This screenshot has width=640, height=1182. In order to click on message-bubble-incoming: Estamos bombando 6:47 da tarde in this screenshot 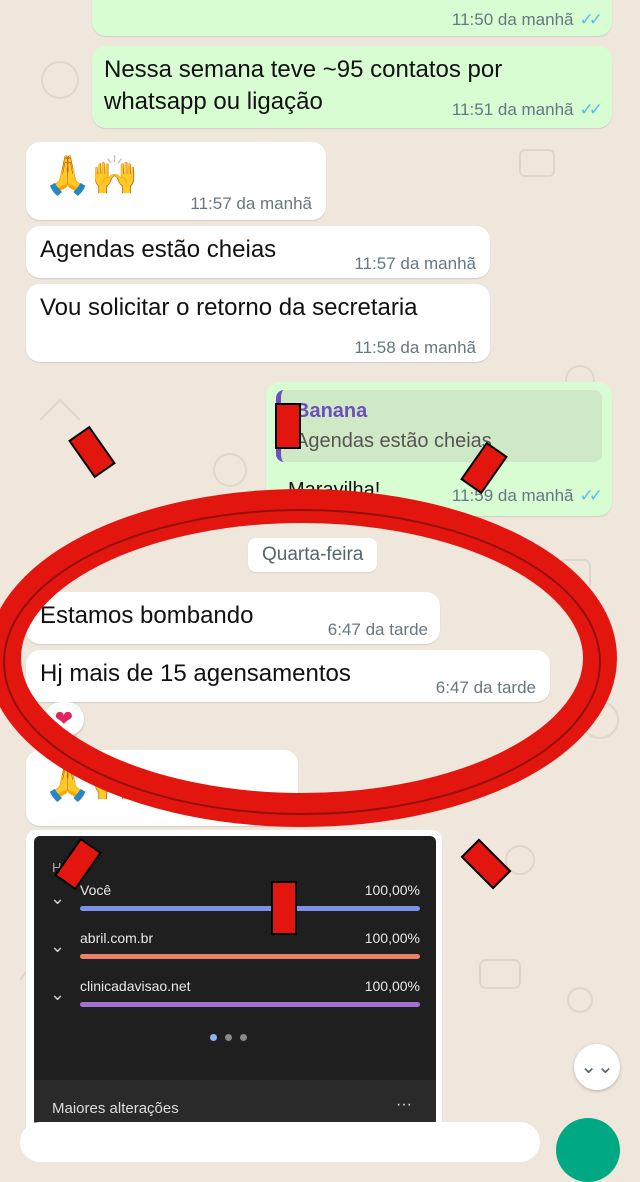, I will do `click(233, 618)`.